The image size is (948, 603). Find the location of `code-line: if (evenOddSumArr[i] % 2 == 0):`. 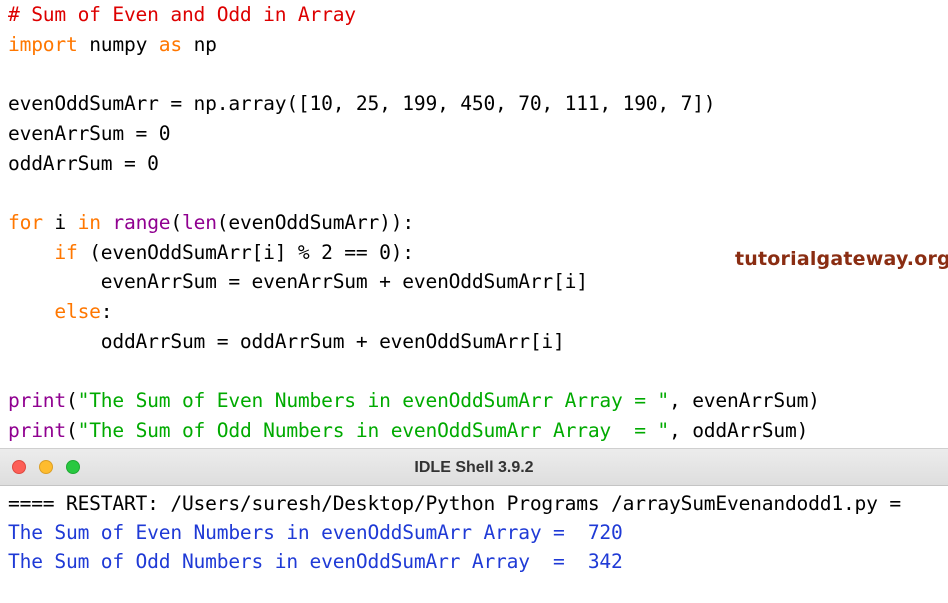

code-line: if (evenOddSumArr[i] % 2 == 0): is located at coordinates (211, 253).